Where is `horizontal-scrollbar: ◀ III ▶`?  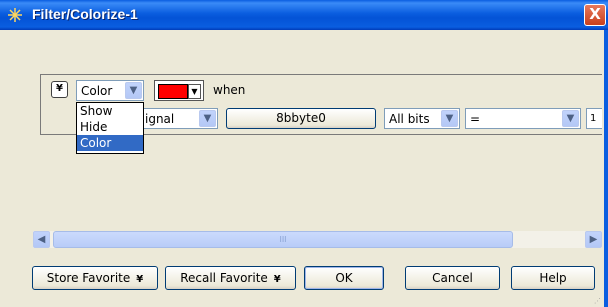 horizontal-scrollbar: ◀ III ▶ is located at coordinates (317, 239).